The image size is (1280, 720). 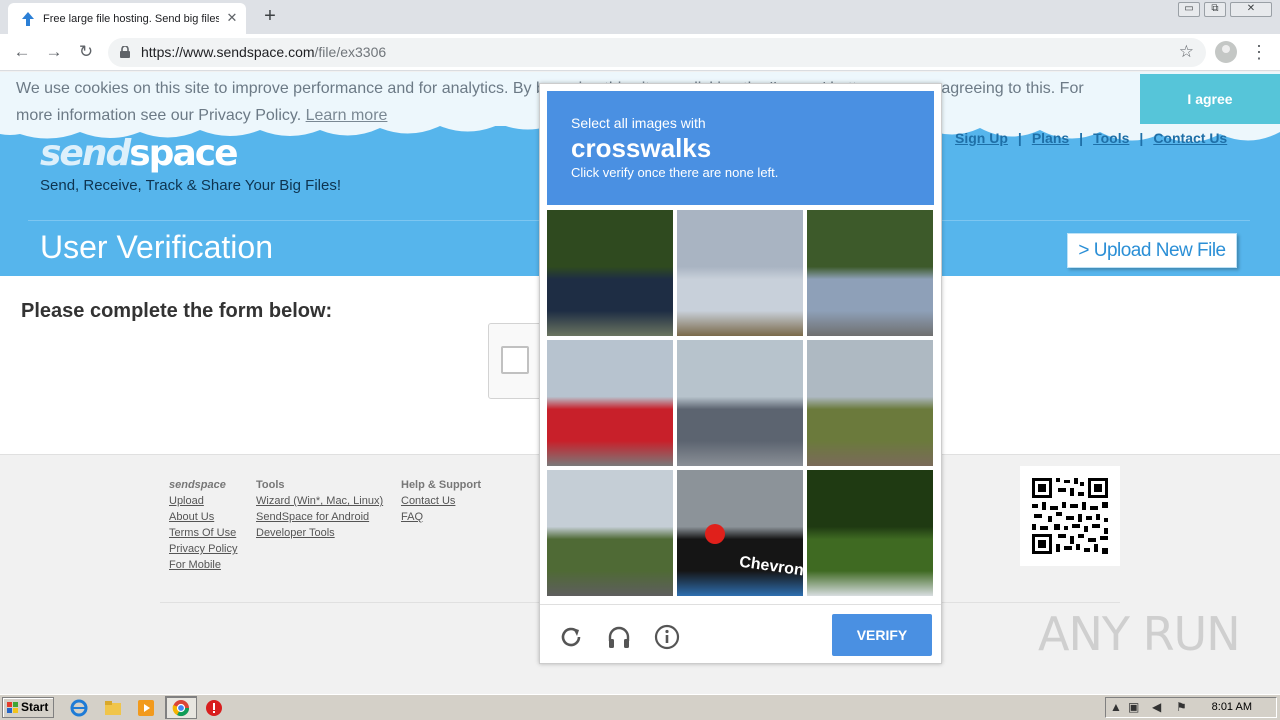 What do you see at coordinates (1133, 707) in the screenshot?
I see `network-icon: ▣` at bounding box center [1133, 707].